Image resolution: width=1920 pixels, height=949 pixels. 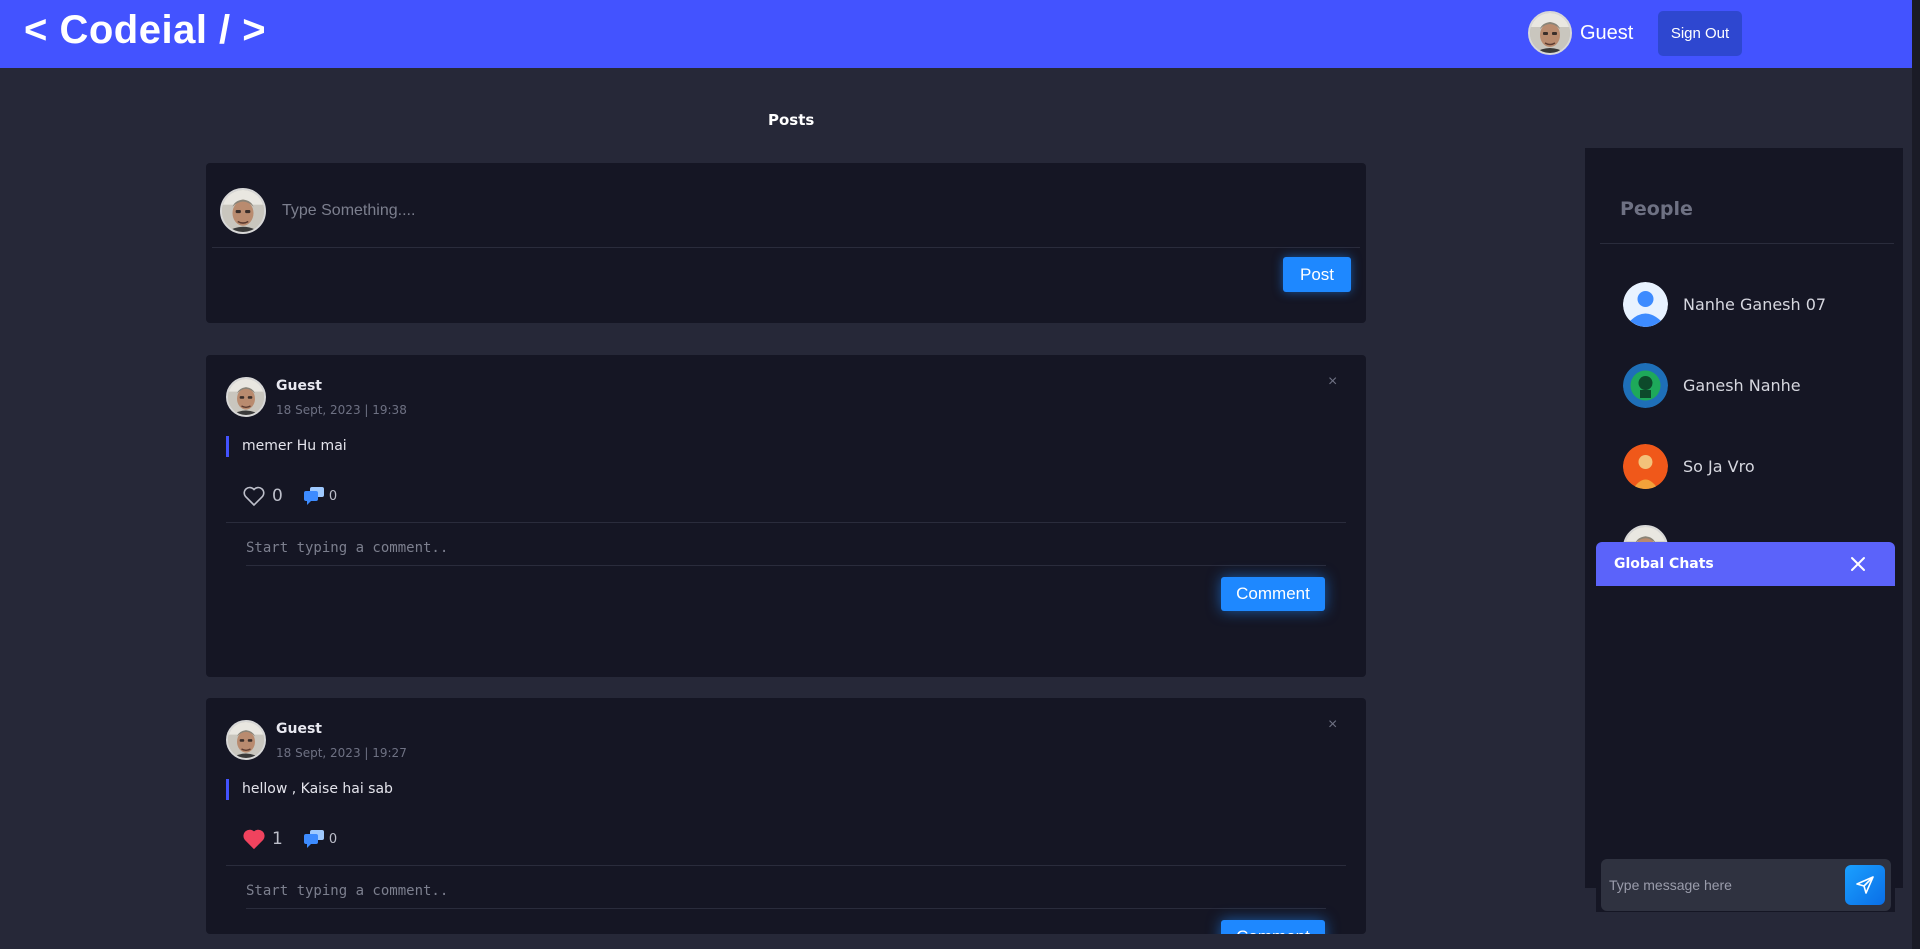 I want to click on post-composer: Post, so click(x=786, y=243).